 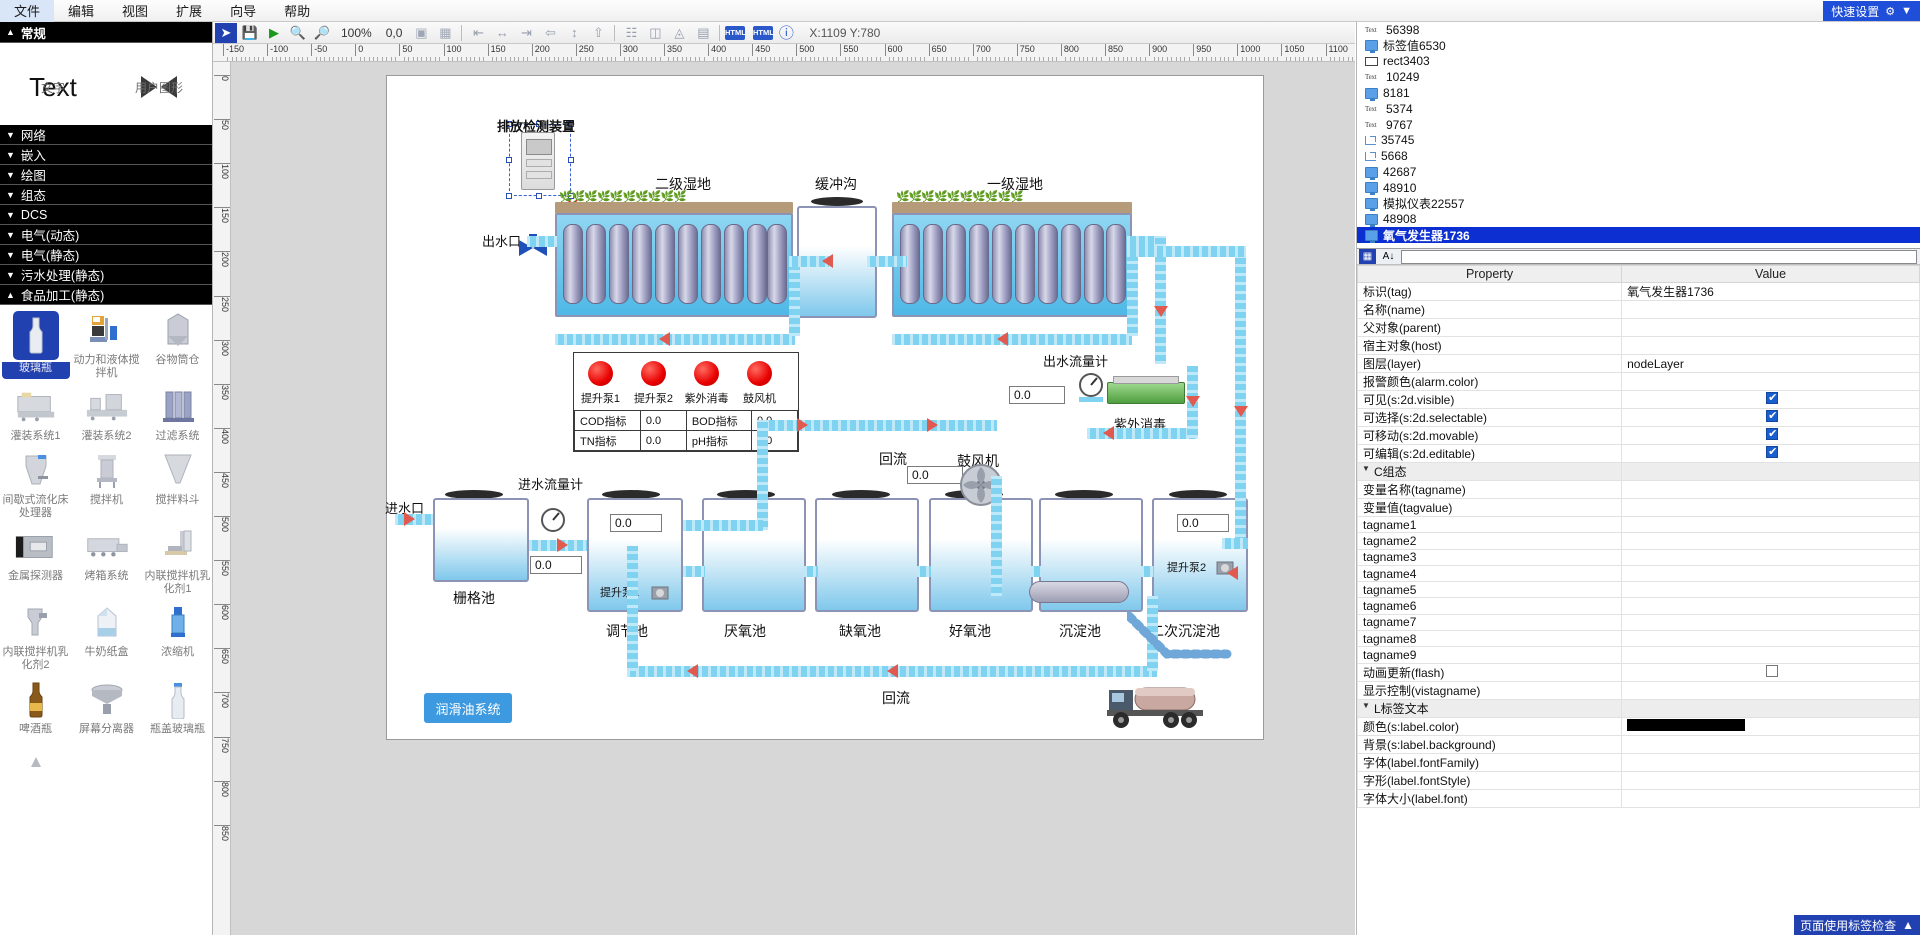 What do you see at coordinates (27, 11) in the screenshot?
I see `menu-item-file: 文件` at bounding box center [27, 11].